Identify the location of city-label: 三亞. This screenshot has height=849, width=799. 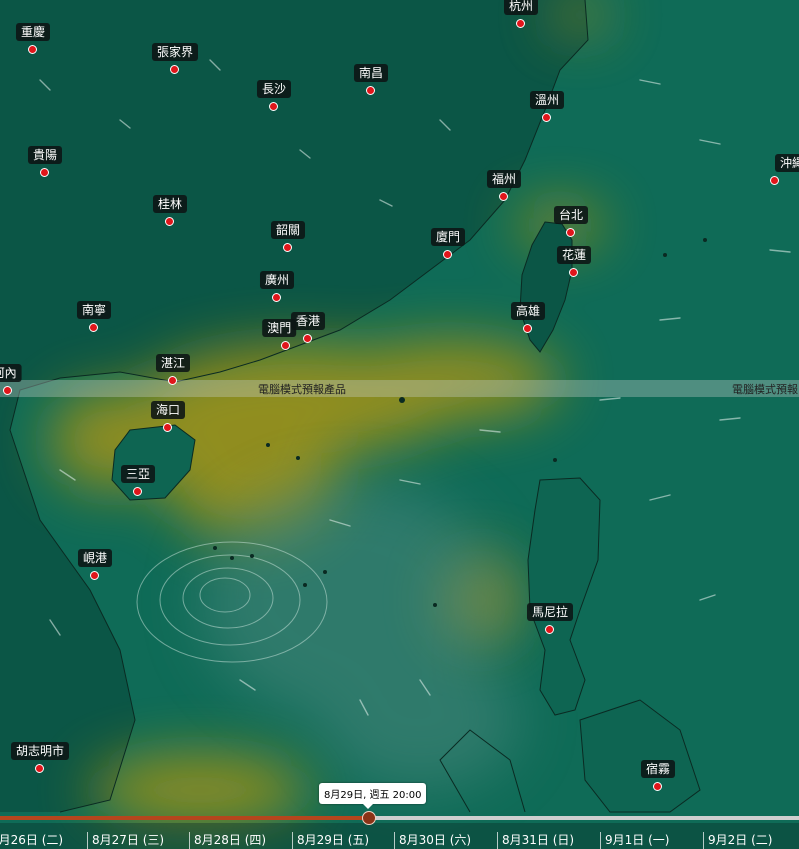
(138, 474).